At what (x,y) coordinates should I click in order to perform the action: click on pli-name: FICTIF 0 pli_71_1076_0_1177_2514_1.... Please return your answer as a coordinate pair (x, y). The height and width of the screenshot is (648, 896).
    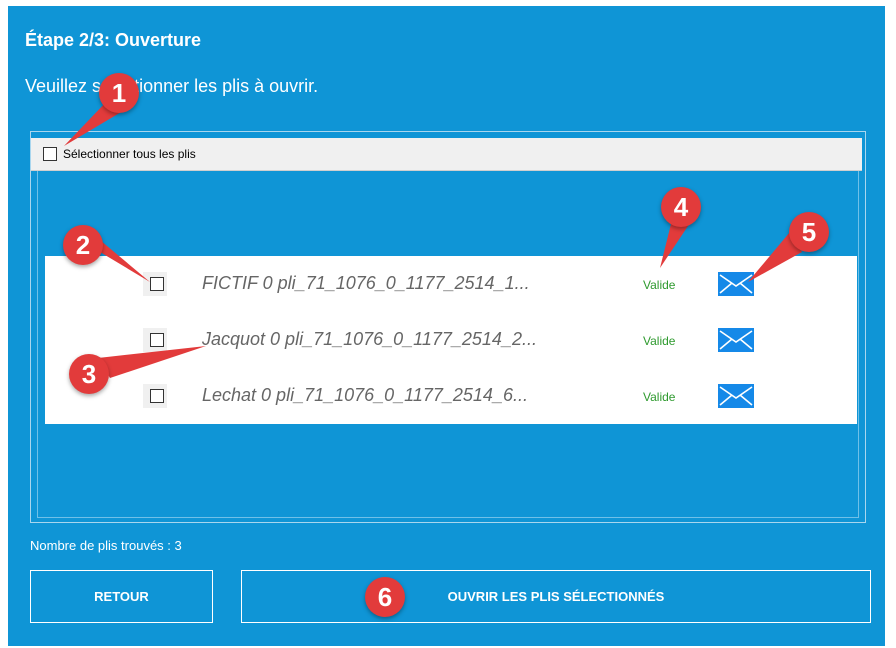
    Looking at the image, I should click on (366, 283).